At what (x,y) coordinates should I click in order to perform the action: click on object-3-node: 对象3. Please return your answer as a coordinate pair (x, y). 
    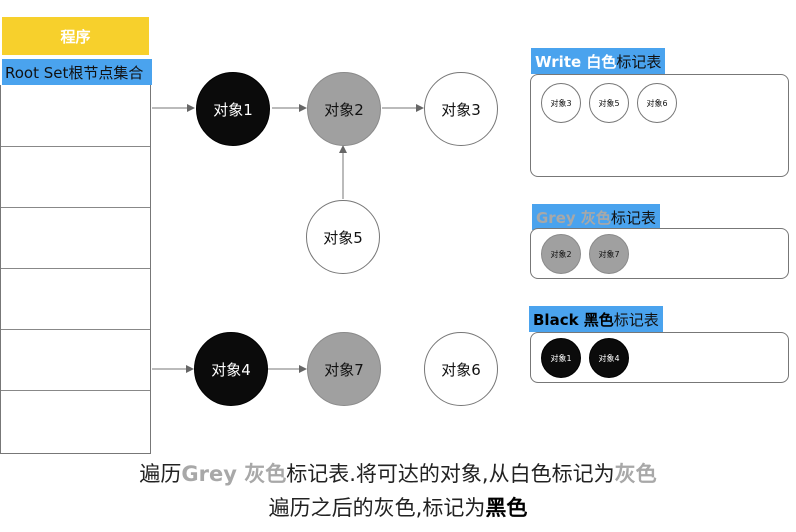
    Looking at the image, I should click on (461, 109).